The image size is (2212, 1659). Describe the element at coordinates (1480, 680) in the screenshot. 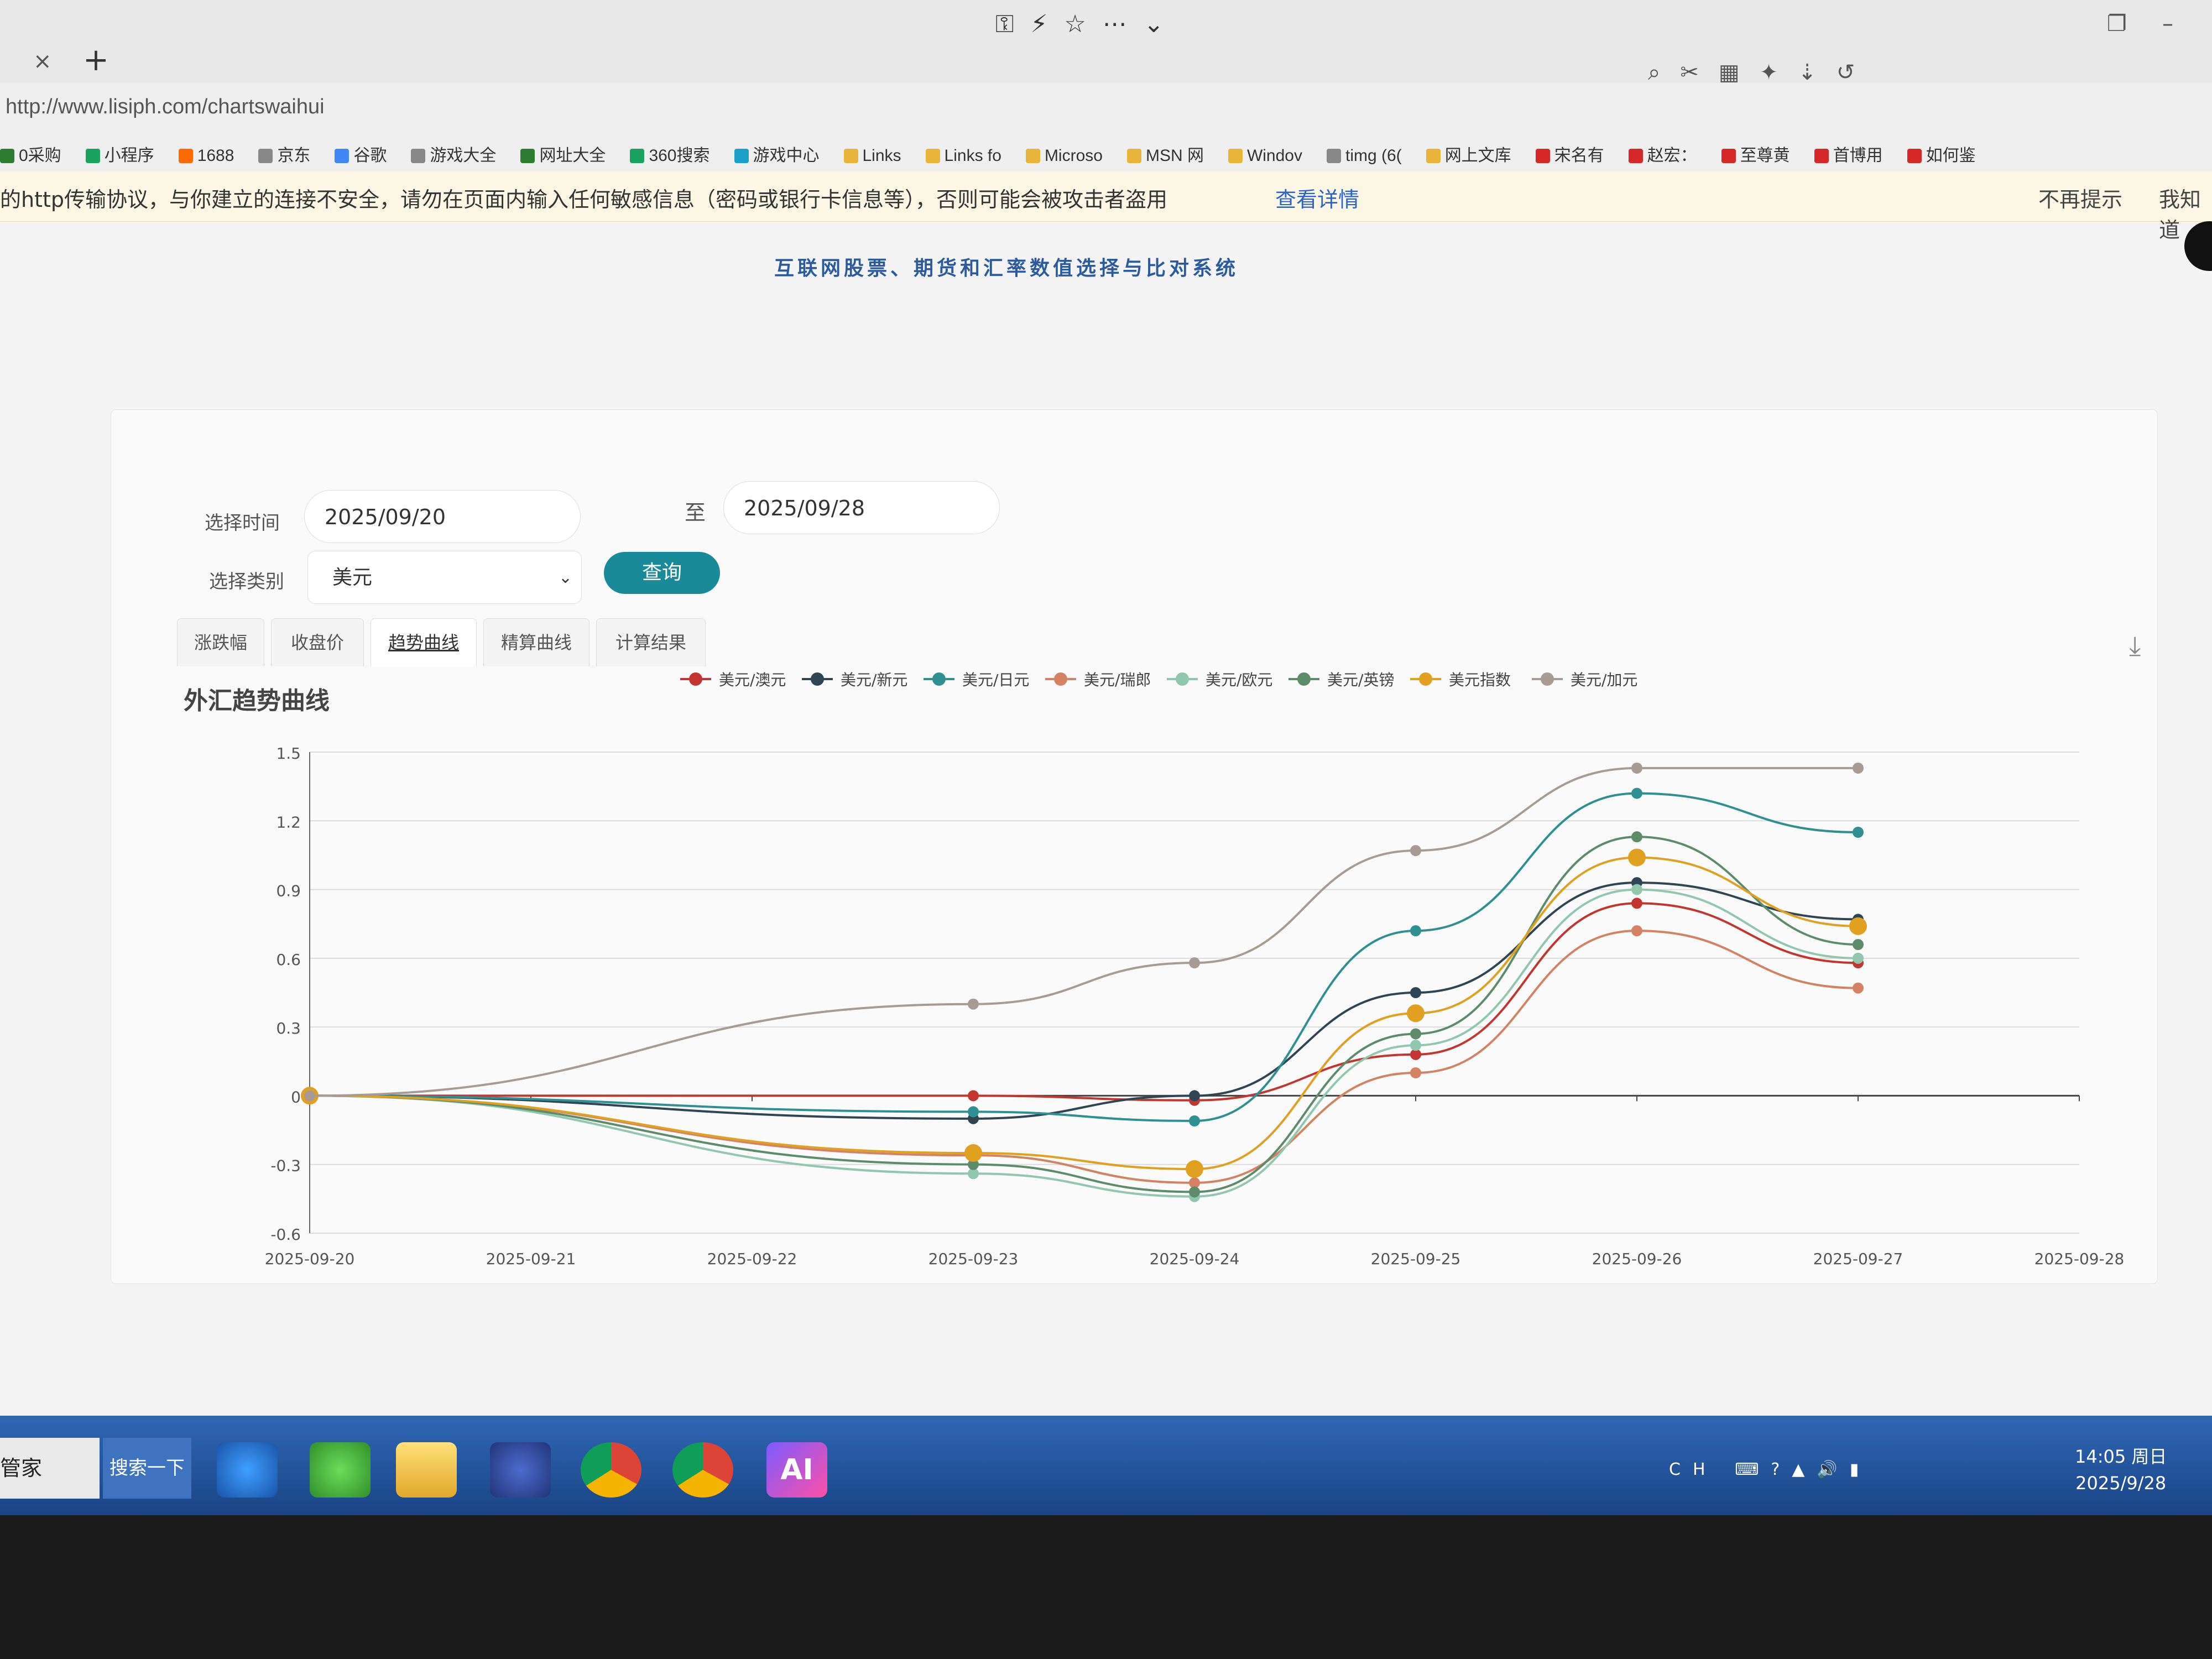

I see `legend-label: 美元指数` at that location.